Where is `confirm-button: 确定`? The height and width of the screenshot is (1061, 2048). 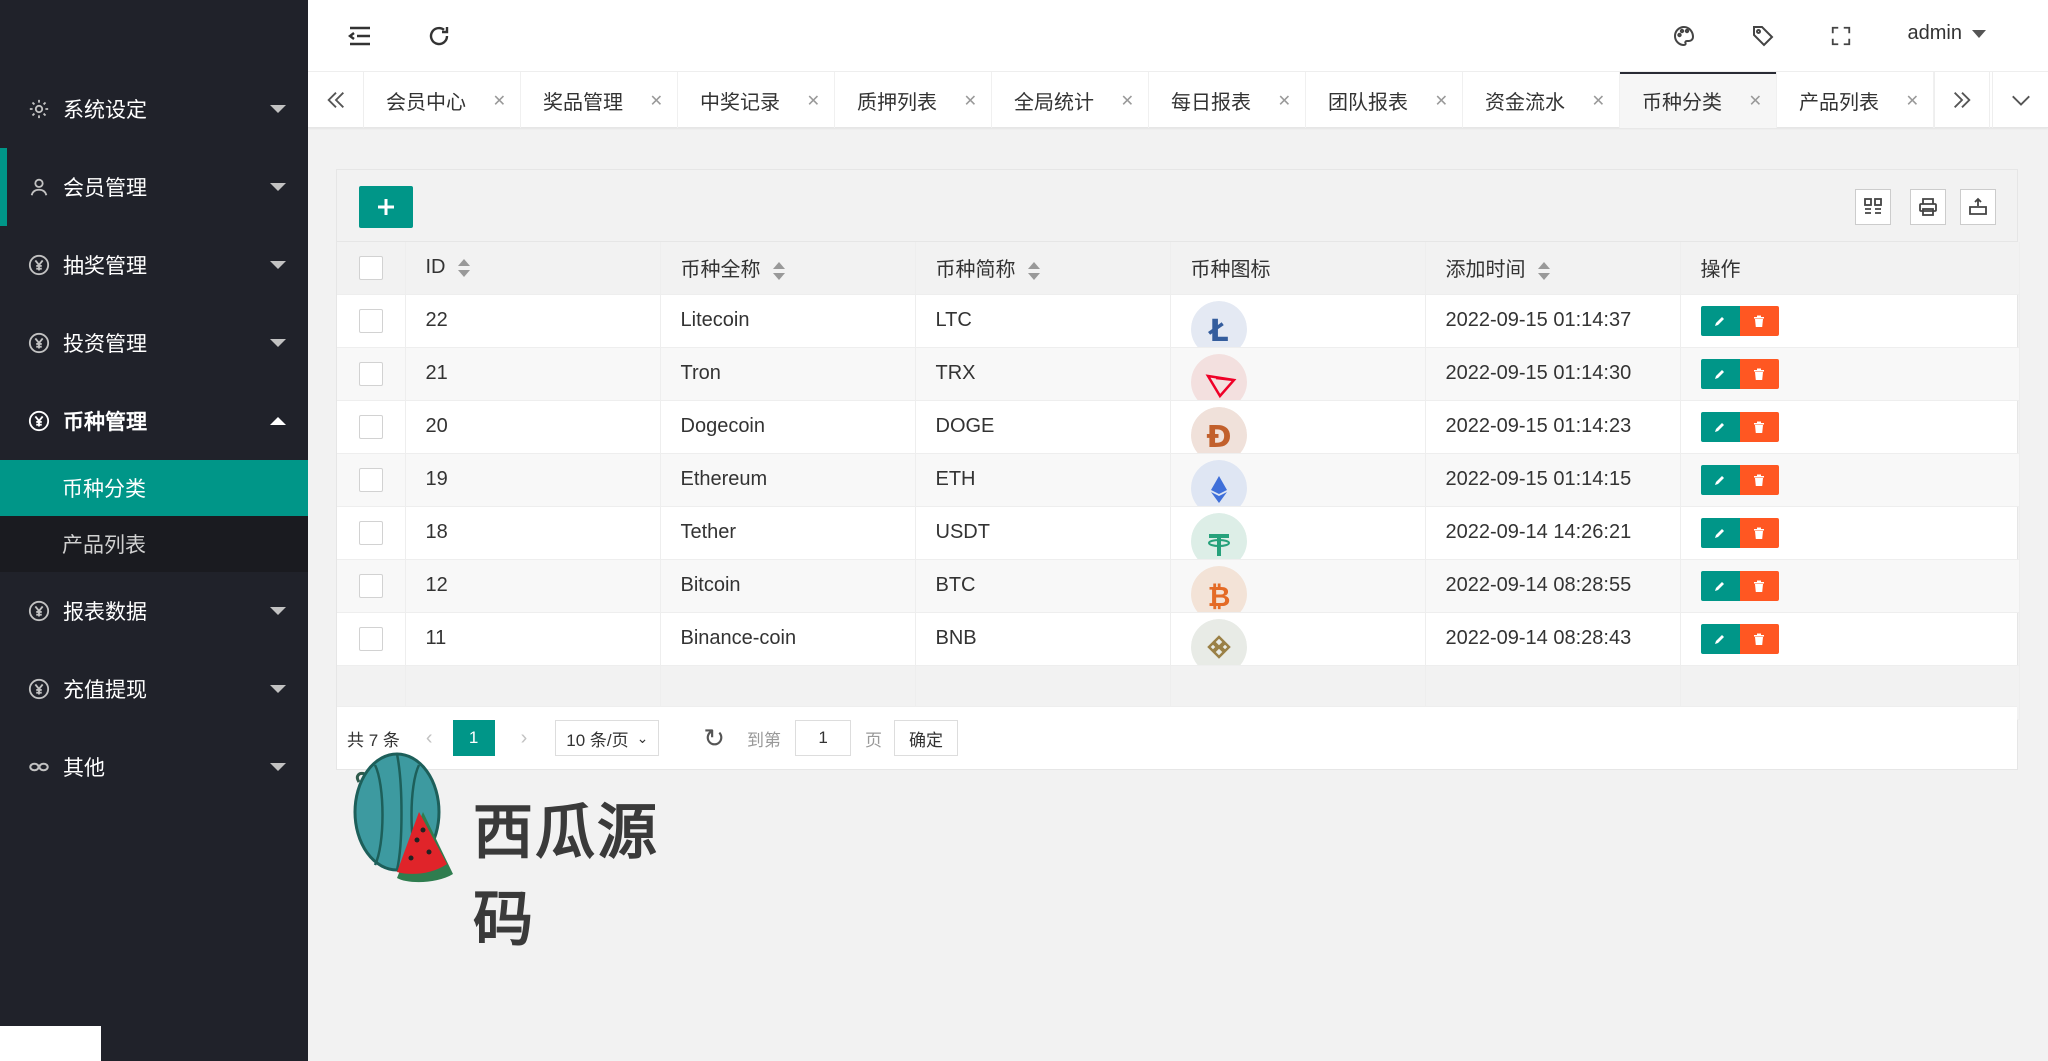 confirm-button: 确定 is located at coordinates (926, 738).